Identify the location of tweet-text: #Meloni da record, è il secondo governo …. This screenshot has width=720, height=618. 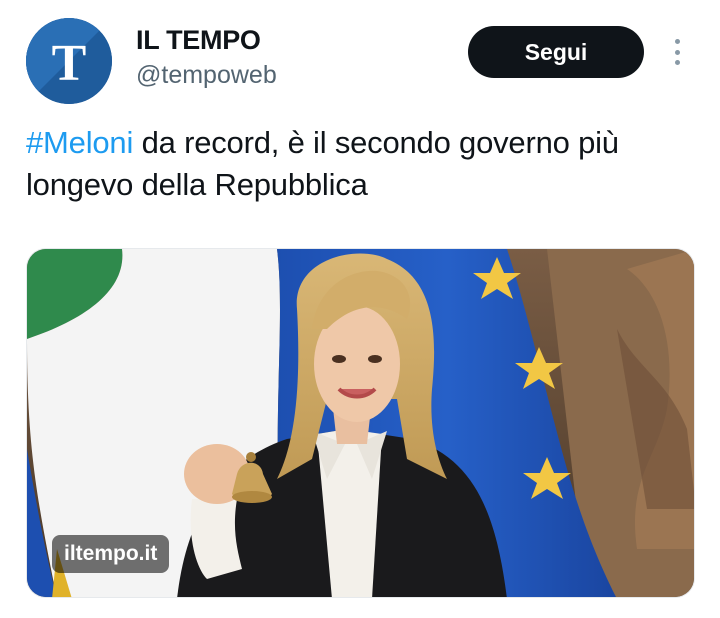
(361, 164).